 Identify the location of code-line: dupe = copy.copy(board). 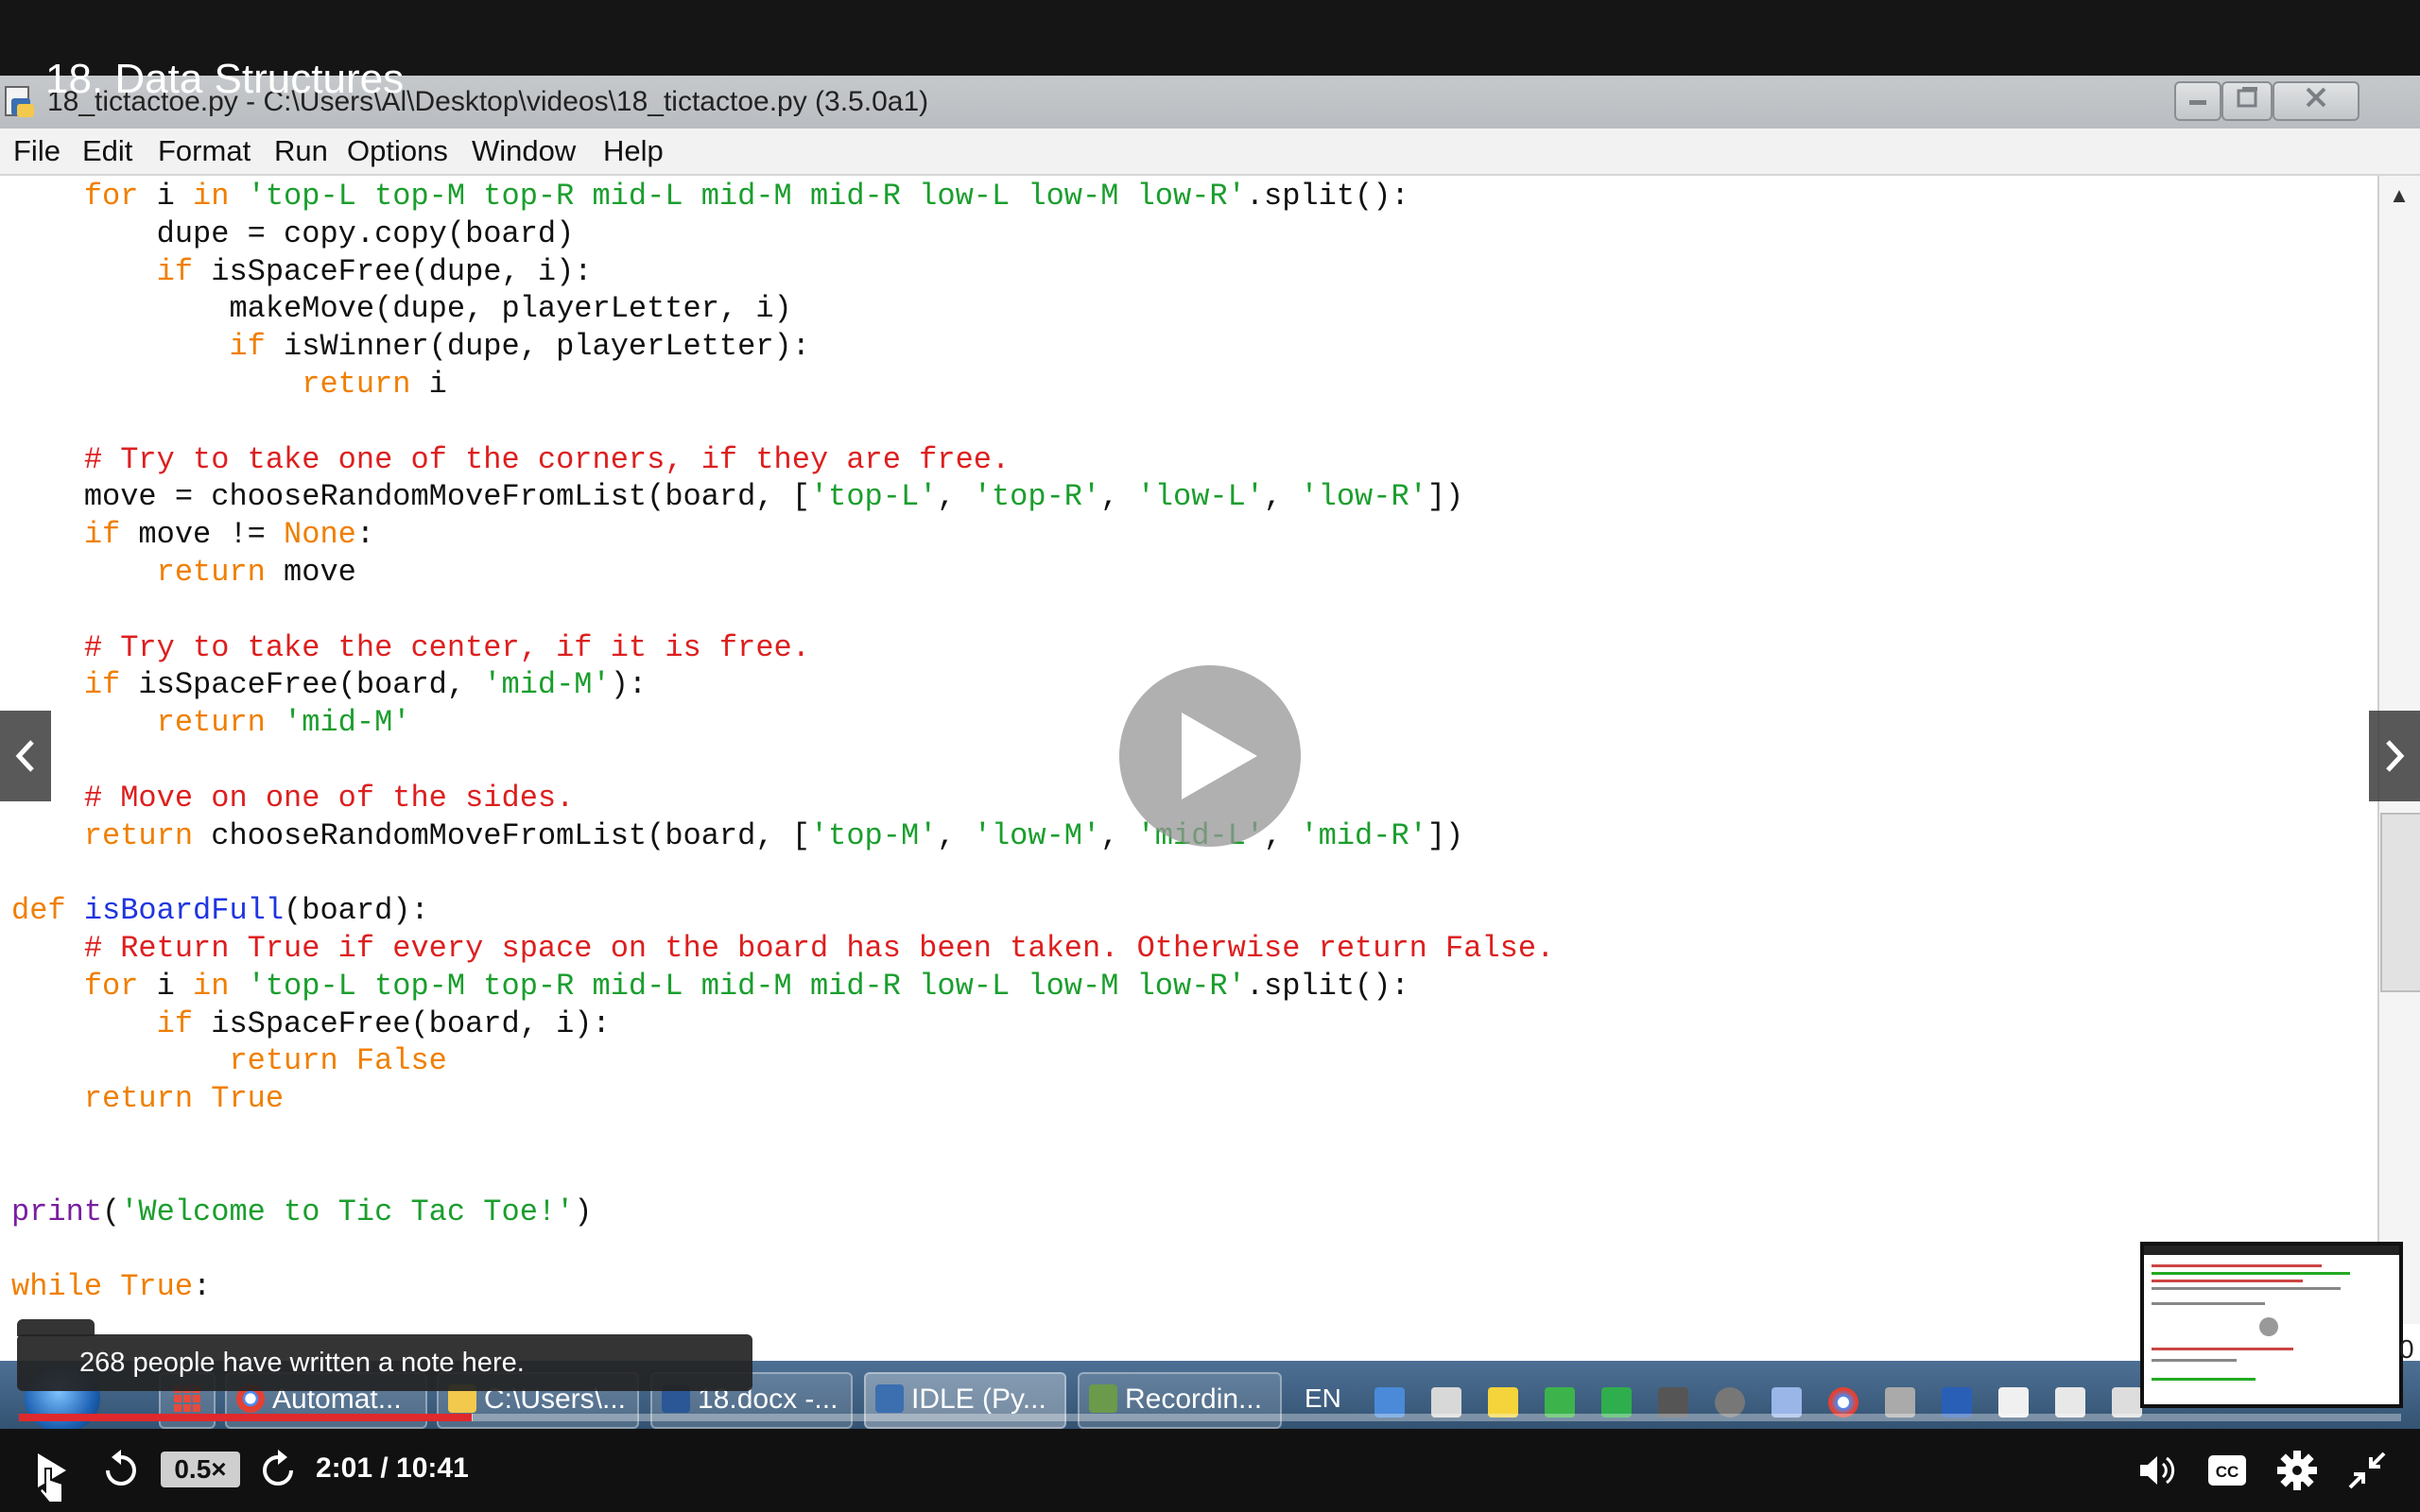
(293, 233).